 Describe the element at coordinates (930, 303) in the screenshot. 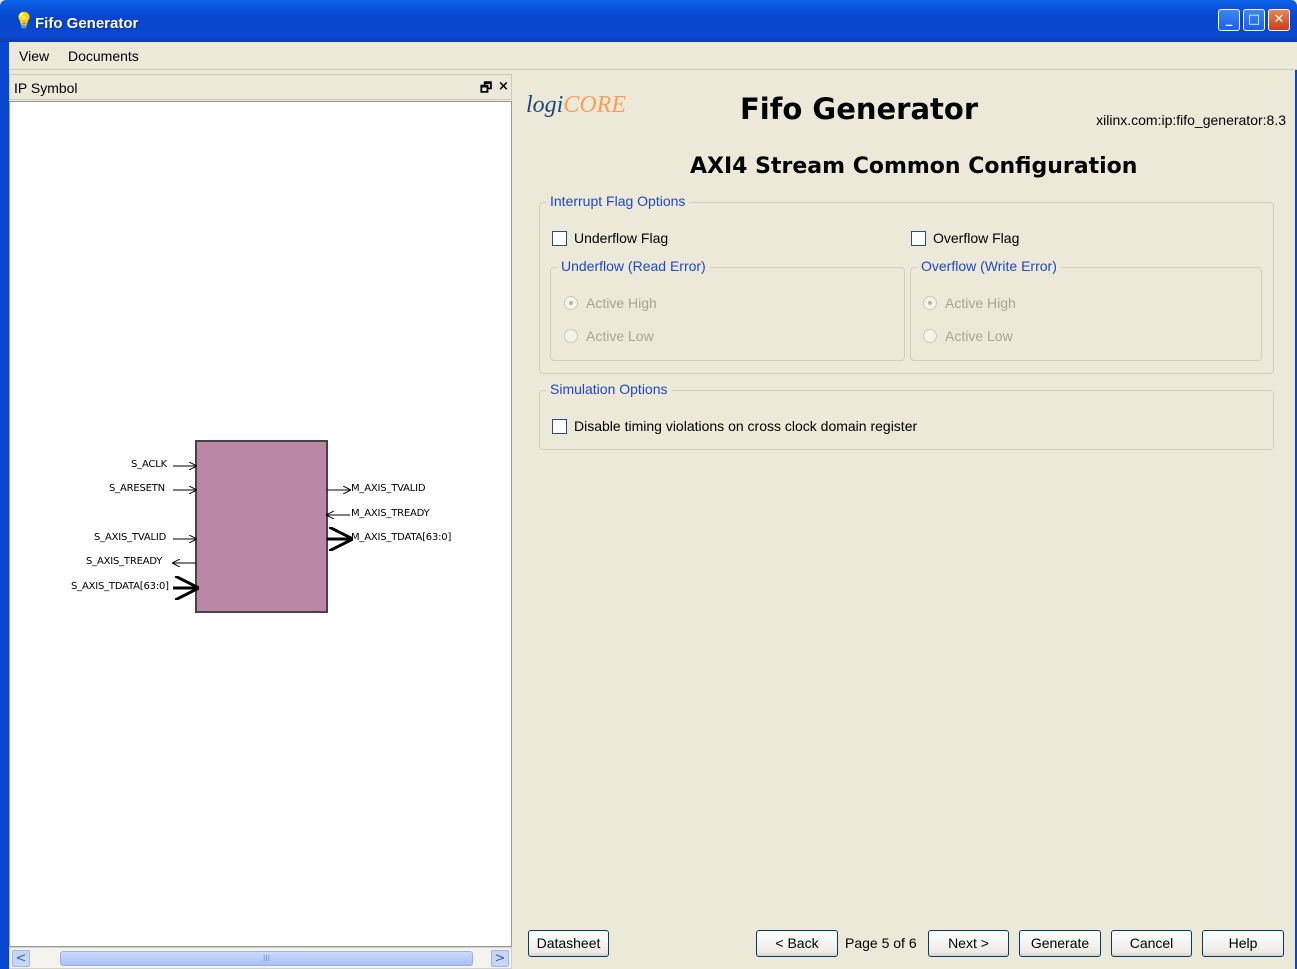

I see `overflow-active-high-dot` at that location.